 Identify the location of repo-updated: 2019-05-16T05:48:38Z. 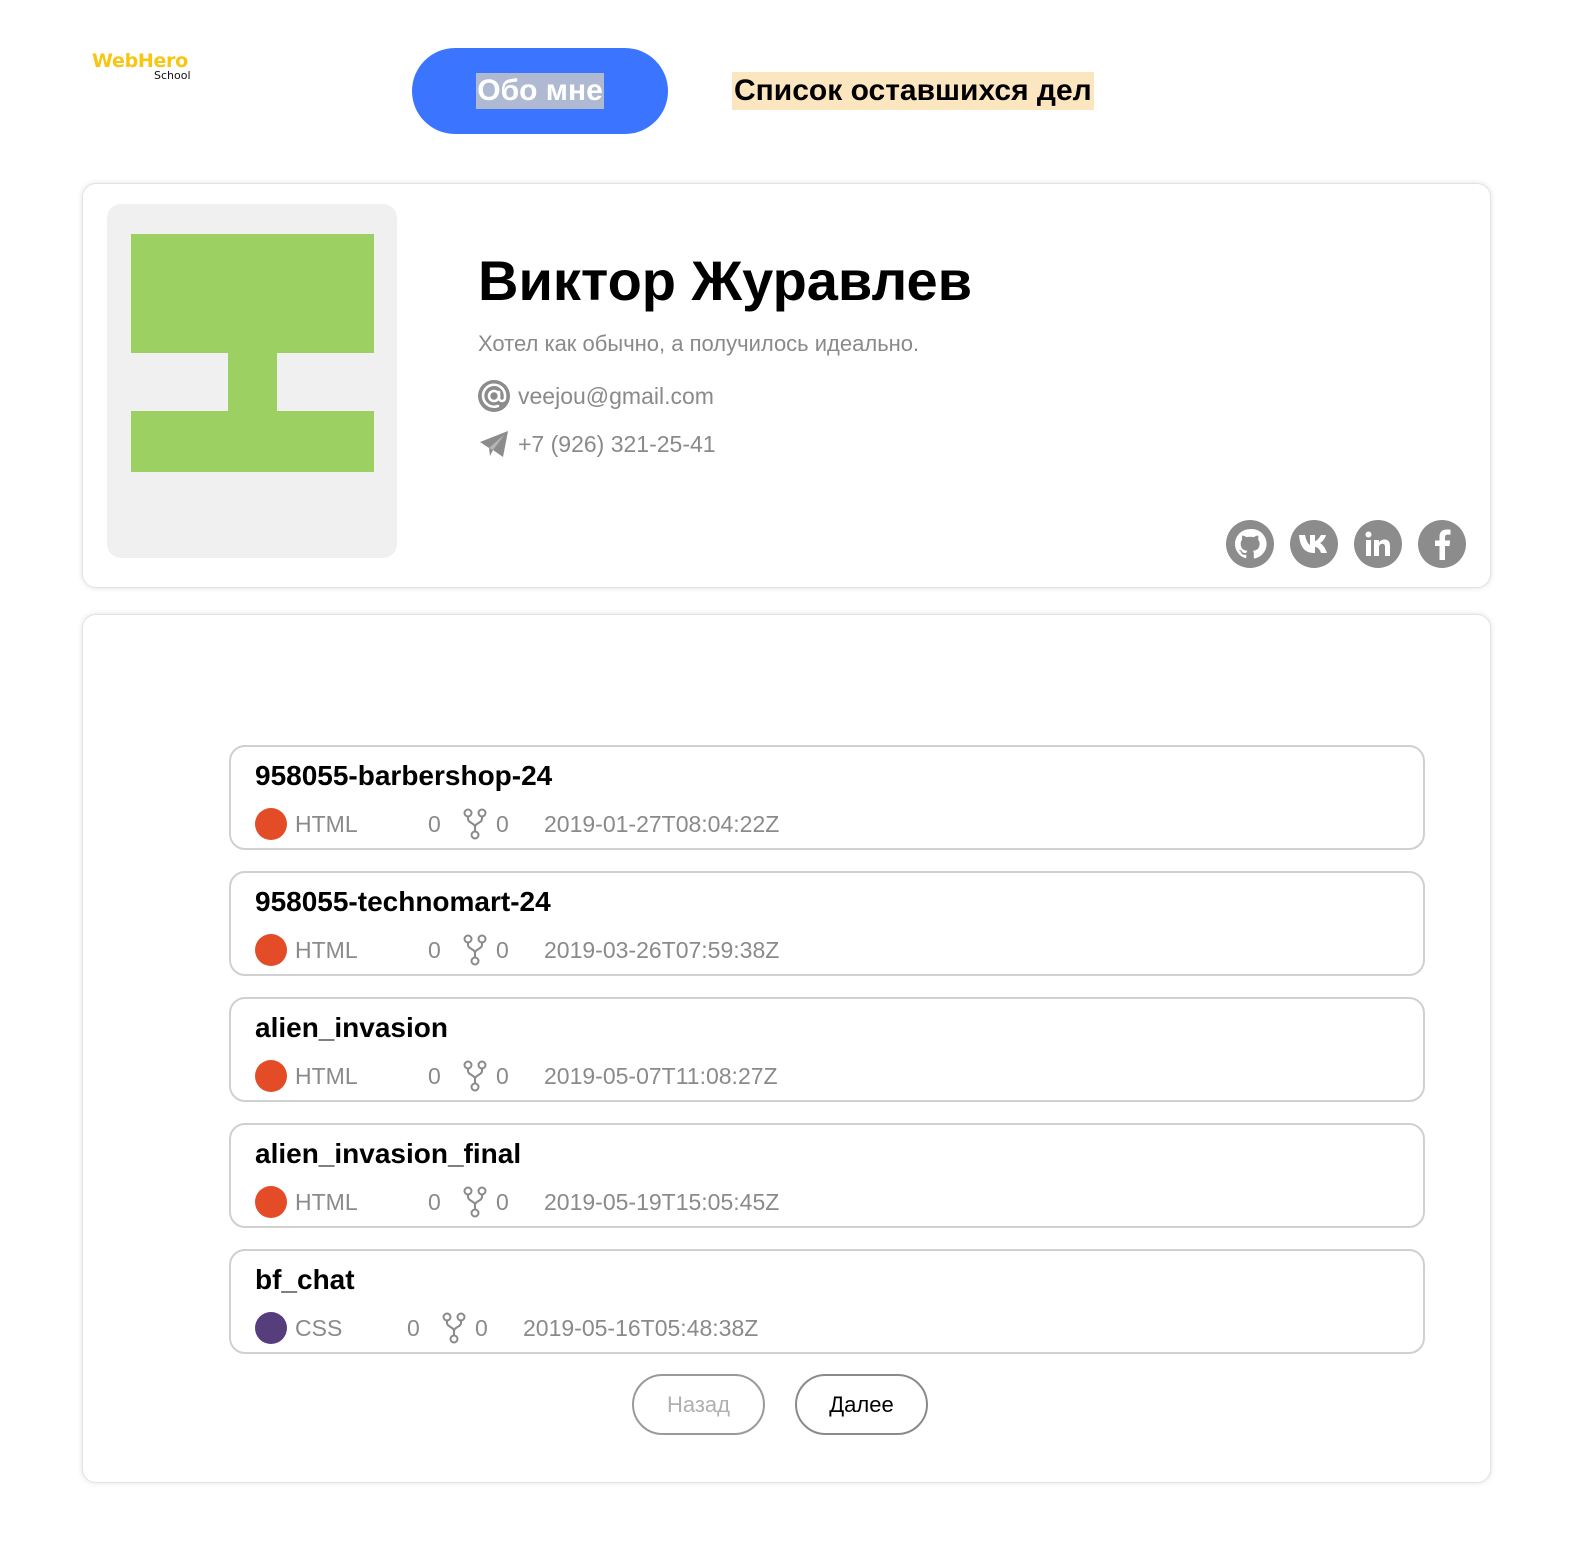
(641, 1327).